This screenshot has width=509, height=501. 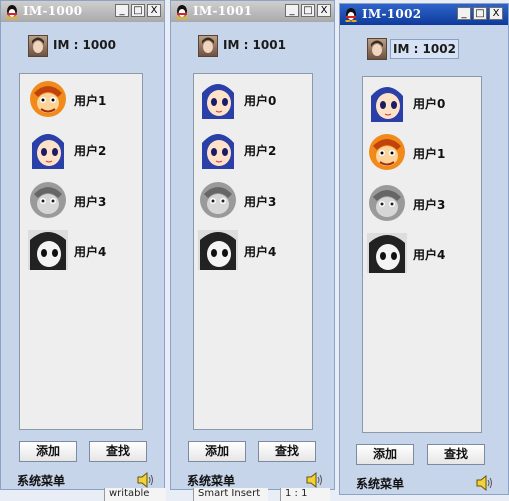 I want to click on window-title: IM-1000, so click(x=53, y=11).